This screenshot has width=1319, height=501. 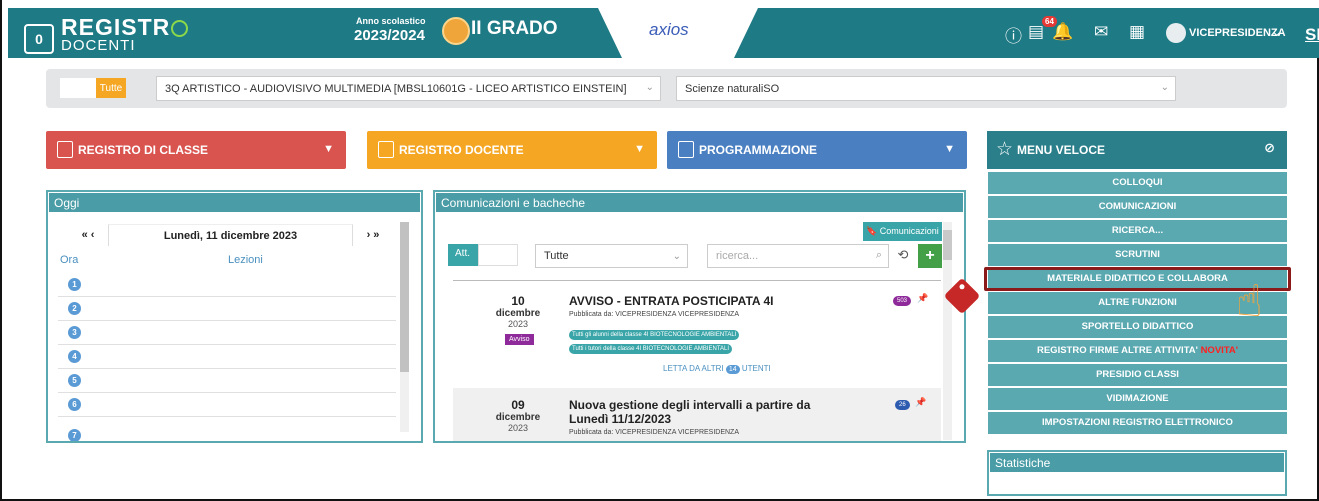 I want to click on menu-veloce-title: MENU VELOCE, so click(x=1061, y=150).